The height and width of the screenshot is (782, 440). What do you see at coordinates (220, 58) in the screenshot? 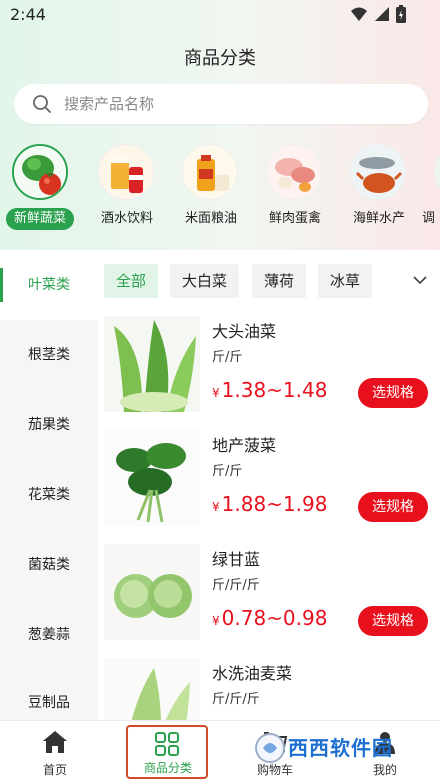
I see `page-title: 商品分类` at bounding box center [220, 58].